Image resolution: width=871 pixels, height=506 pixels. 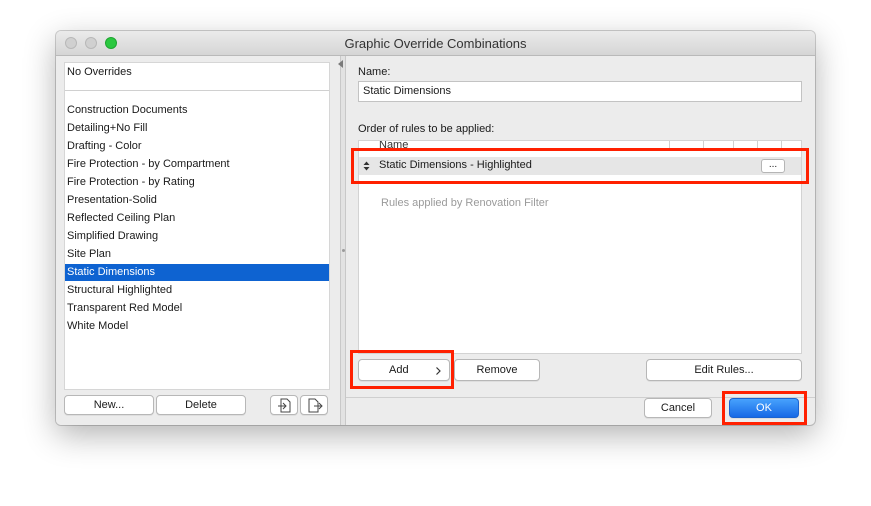 What do you see at coordinates (678, 408) in the screenshot?
I see `cancel-button: Cancel` at bounding box center [678, 408].